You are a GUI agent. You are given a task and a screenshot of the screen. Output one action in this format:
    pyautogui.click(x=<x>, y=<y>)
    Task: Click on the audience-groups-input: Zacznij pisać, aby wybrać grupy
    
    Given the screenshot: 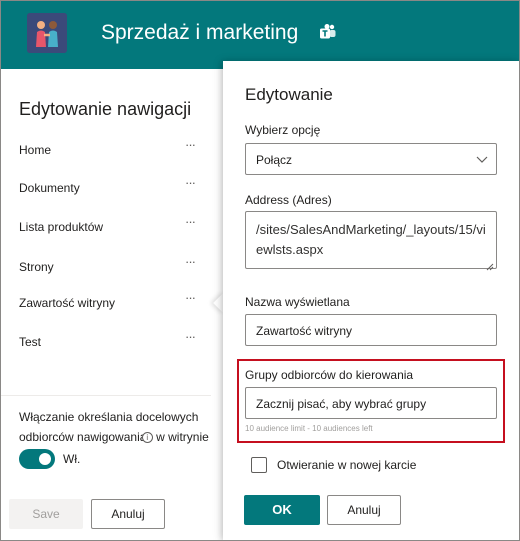 What is the action you would take?
    pyautogui.click(x=371, y=403)
    